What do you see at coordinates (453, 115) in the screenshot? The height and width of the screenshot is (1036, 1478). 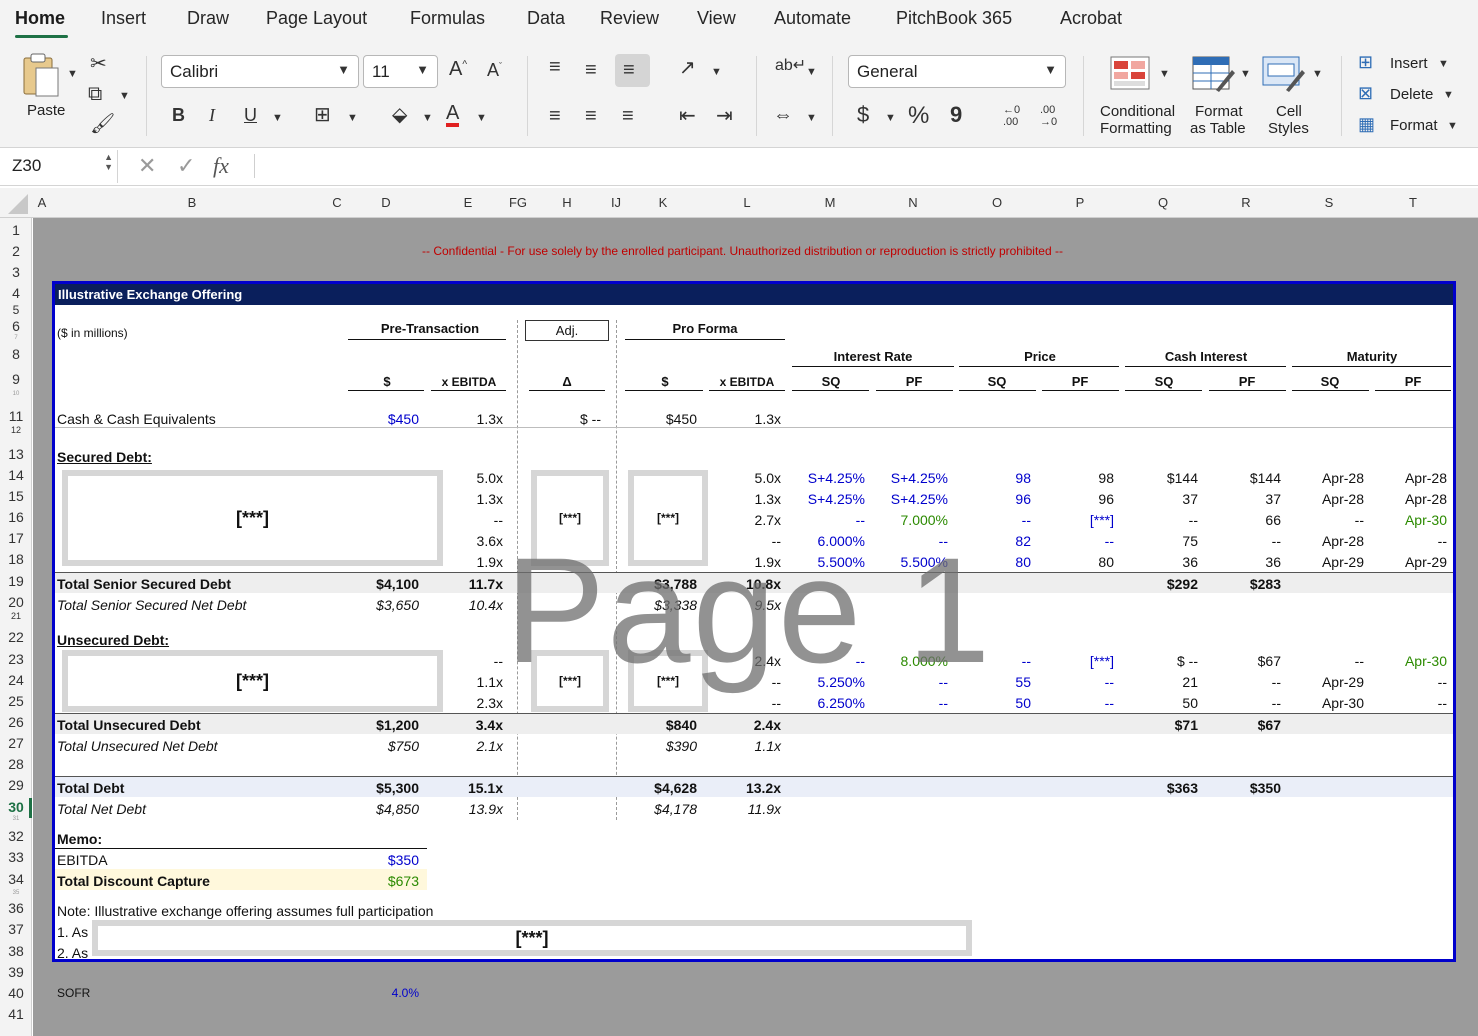 I see `font-color-icon: A` at bounding box center [453, 115].